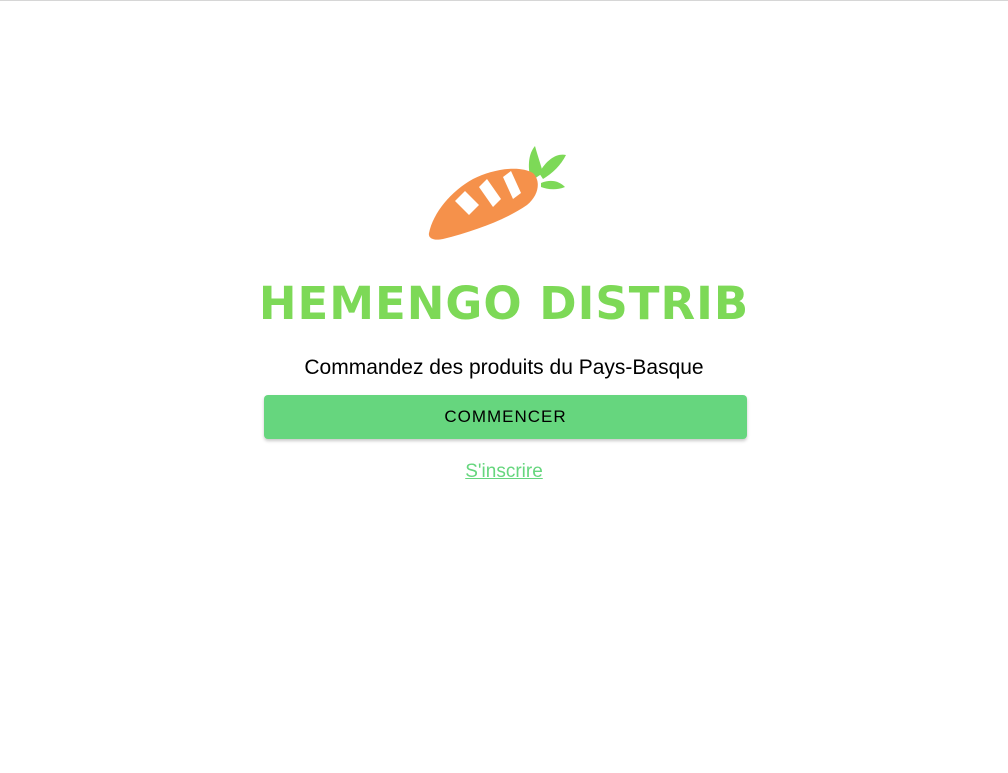  Describe the element at coordinates (497, 193) in the screenshot. I see `carrot-icon` at that location.